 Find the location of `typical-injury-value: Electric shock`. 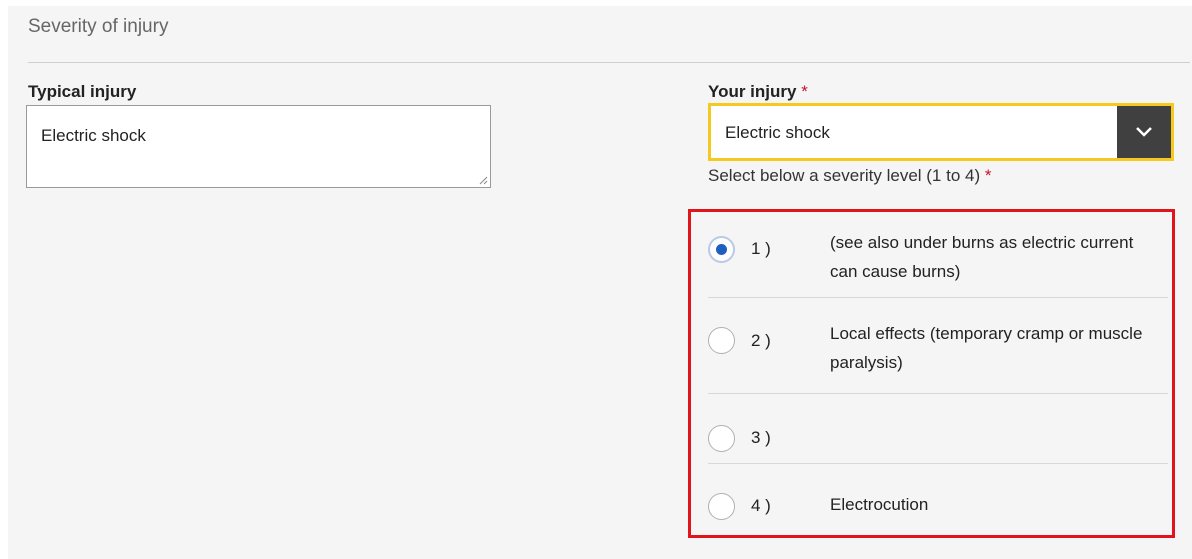

typical-injury-value: Electric shock is located at coordinates (93, 135).